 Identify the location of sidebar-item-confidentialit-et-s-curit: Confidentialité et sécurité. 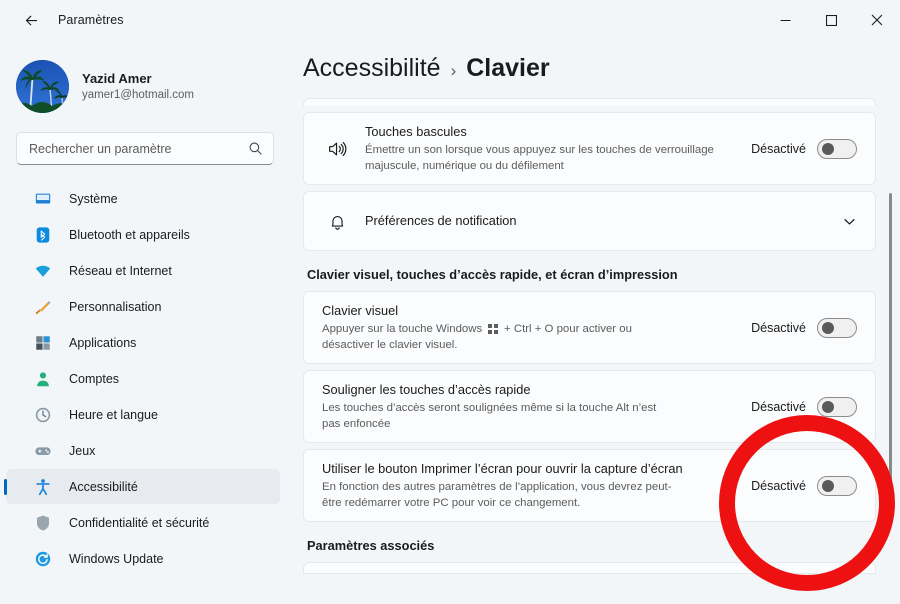
(143, 522).